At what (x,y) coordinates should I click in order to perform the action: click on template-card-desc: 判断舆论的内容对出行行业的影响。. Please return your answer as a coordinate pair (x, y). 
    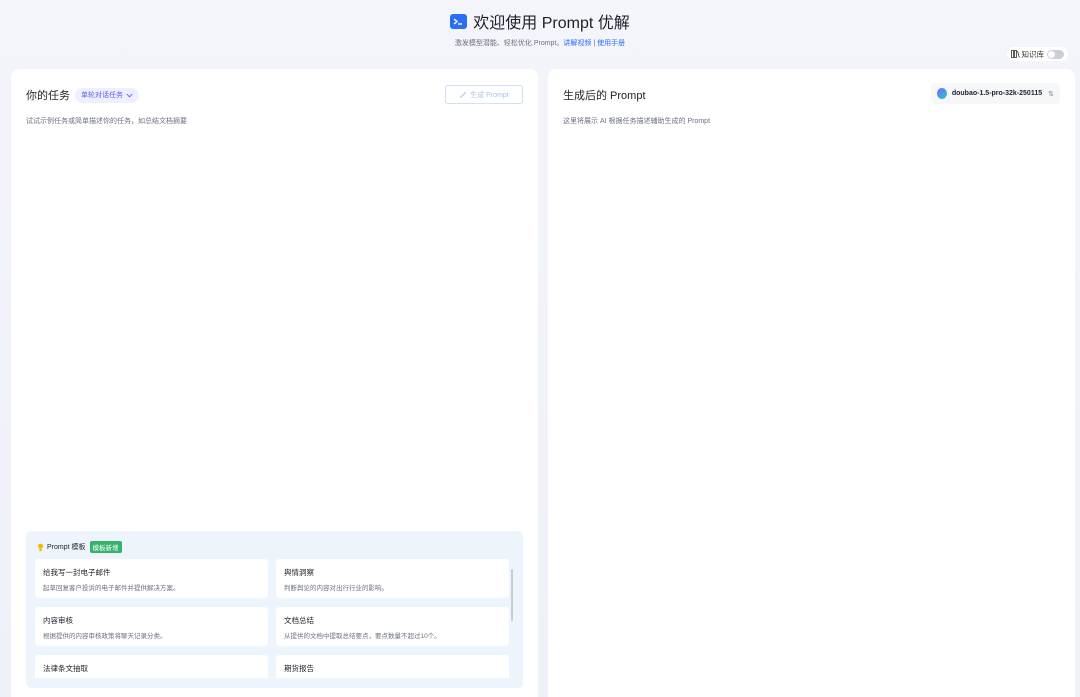
    Looking at the image, I should click on (336, 588).